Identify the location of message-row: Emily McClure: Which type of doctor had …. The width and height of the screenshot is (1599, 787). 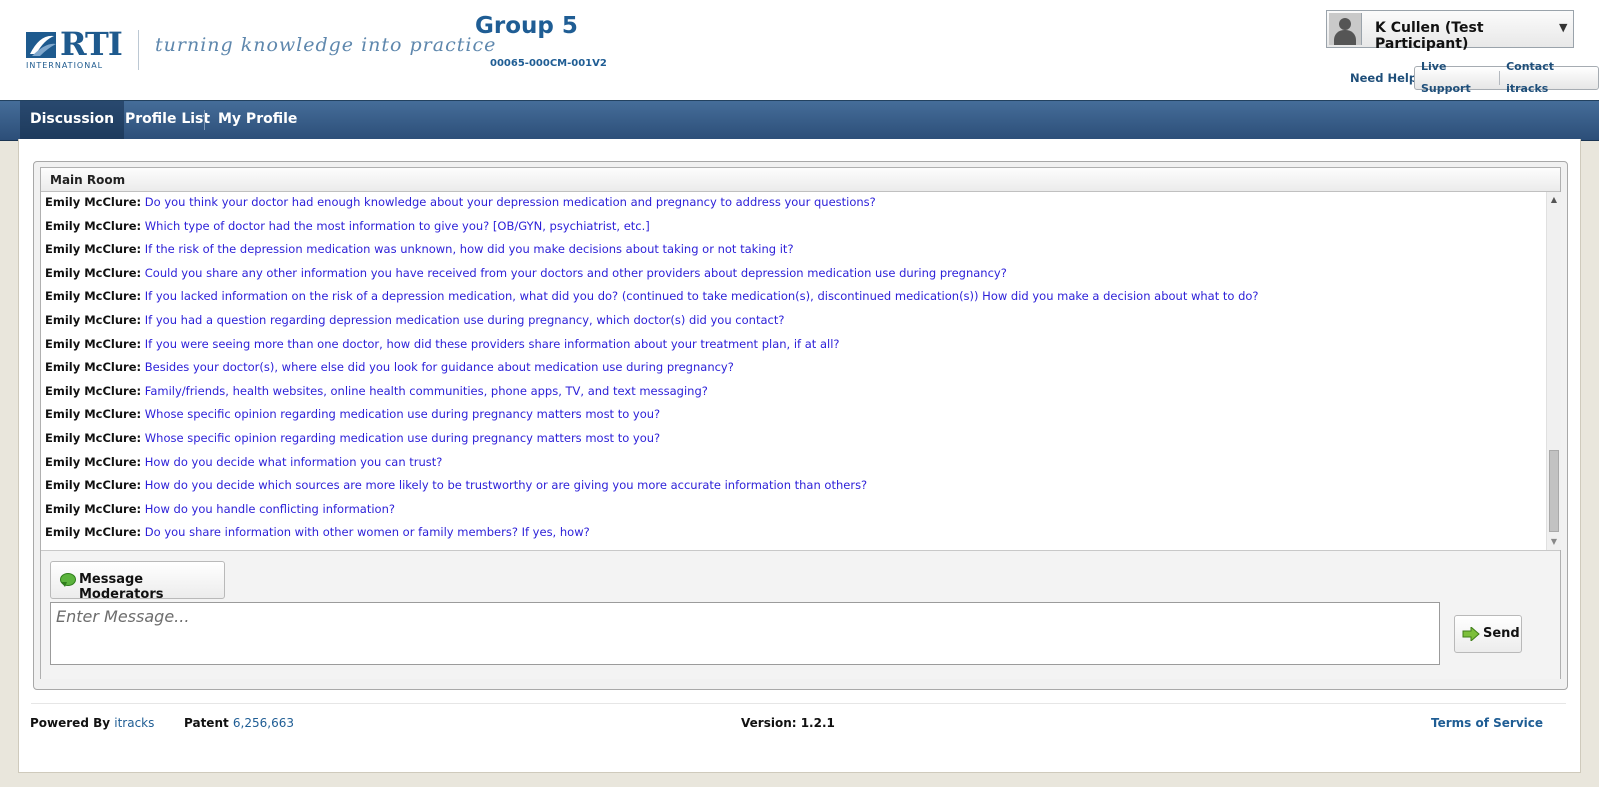
(347, 226).